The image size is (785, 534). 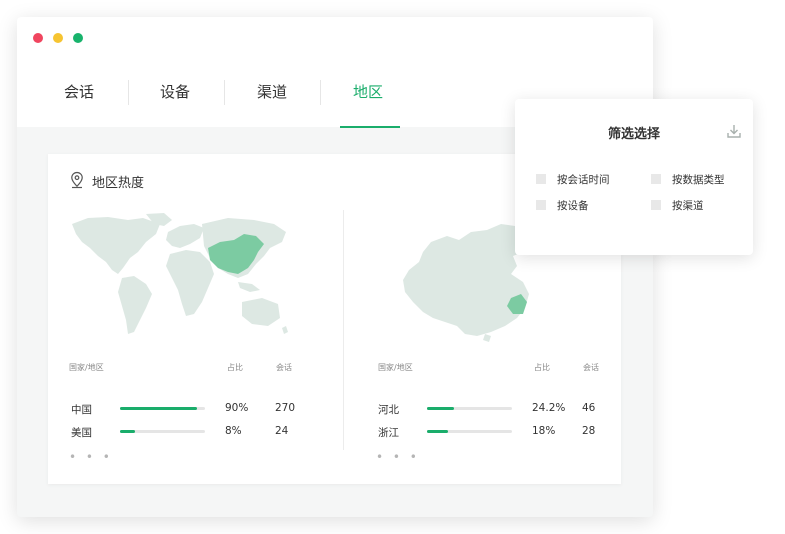 What do you see at coordinates (343, 330) in the screenshot?
I see `column-divider` at bounding box center [343, 330].